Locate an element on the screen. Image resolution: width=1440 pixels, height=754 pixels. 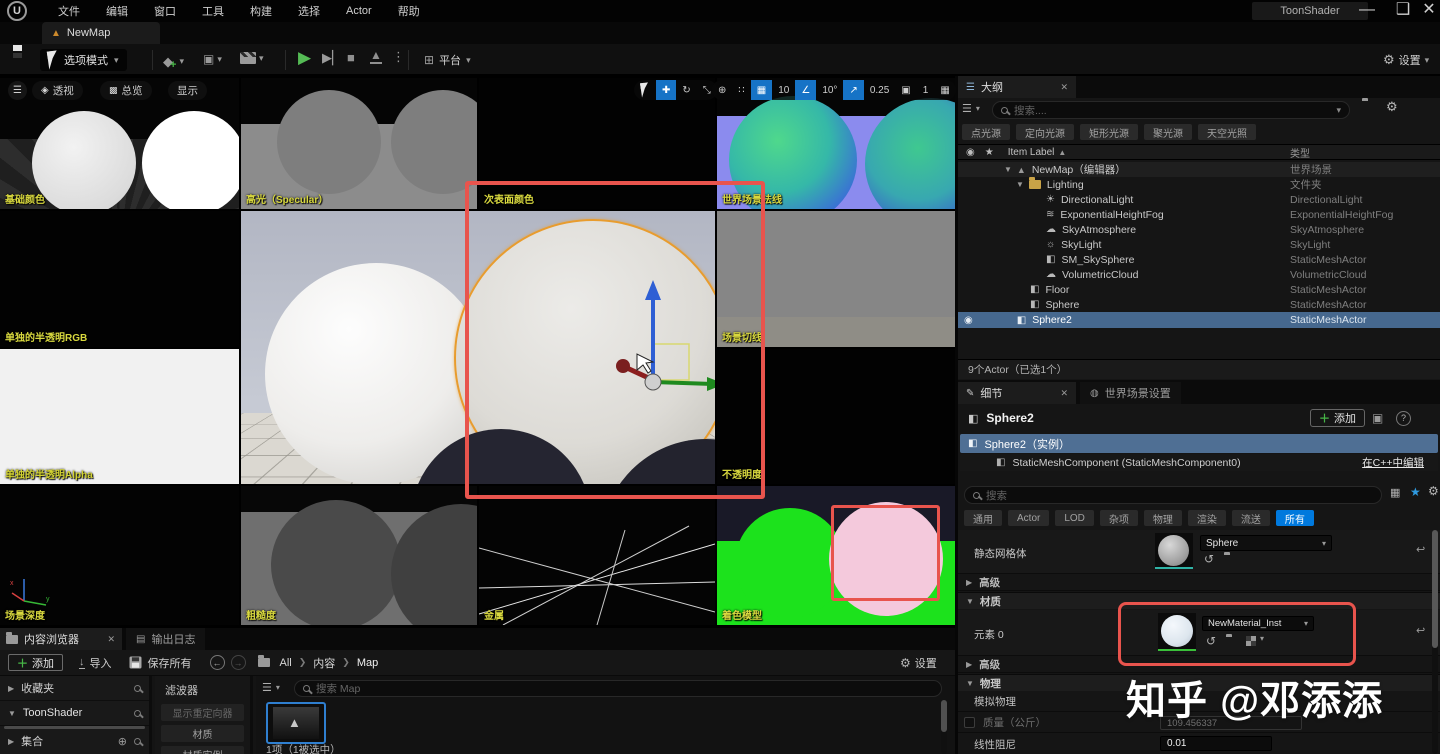
rotate-tool-icon: ↻ is located at coordinates (686, 90).